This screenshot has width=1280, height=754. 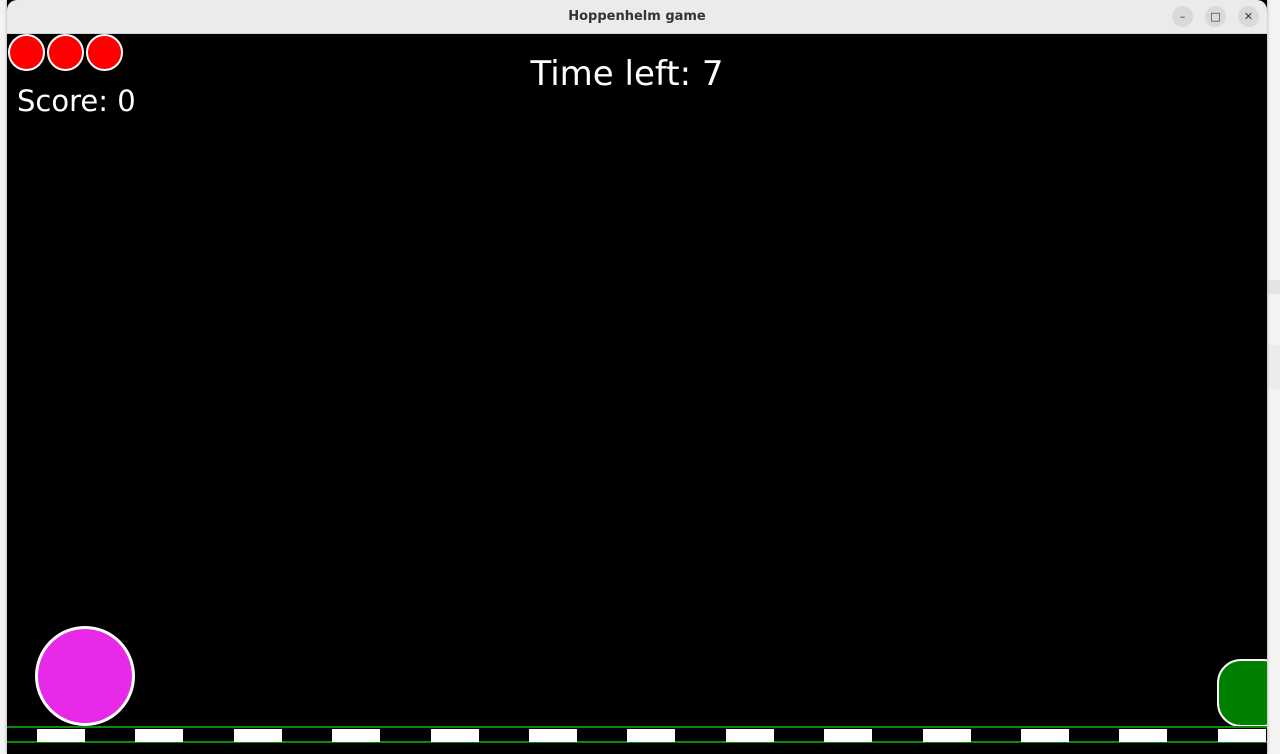 I want to click on window-title: Hoppenhelm game, so click(x=637, y=16).